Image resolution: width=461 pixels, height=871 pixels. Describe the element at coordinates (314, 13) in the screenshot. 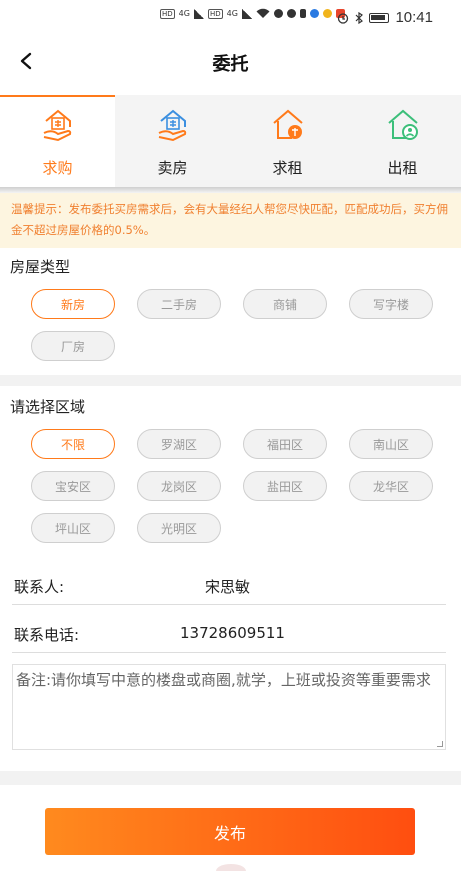

I see `app-icon` at that location.